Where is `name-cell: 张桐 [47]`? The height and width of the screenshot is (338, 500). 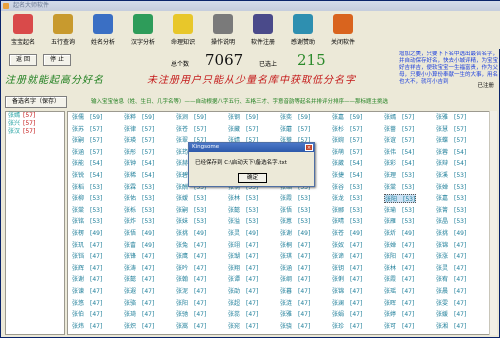
name-cell: 张桐 [47] is located at coordinates (295, 245).